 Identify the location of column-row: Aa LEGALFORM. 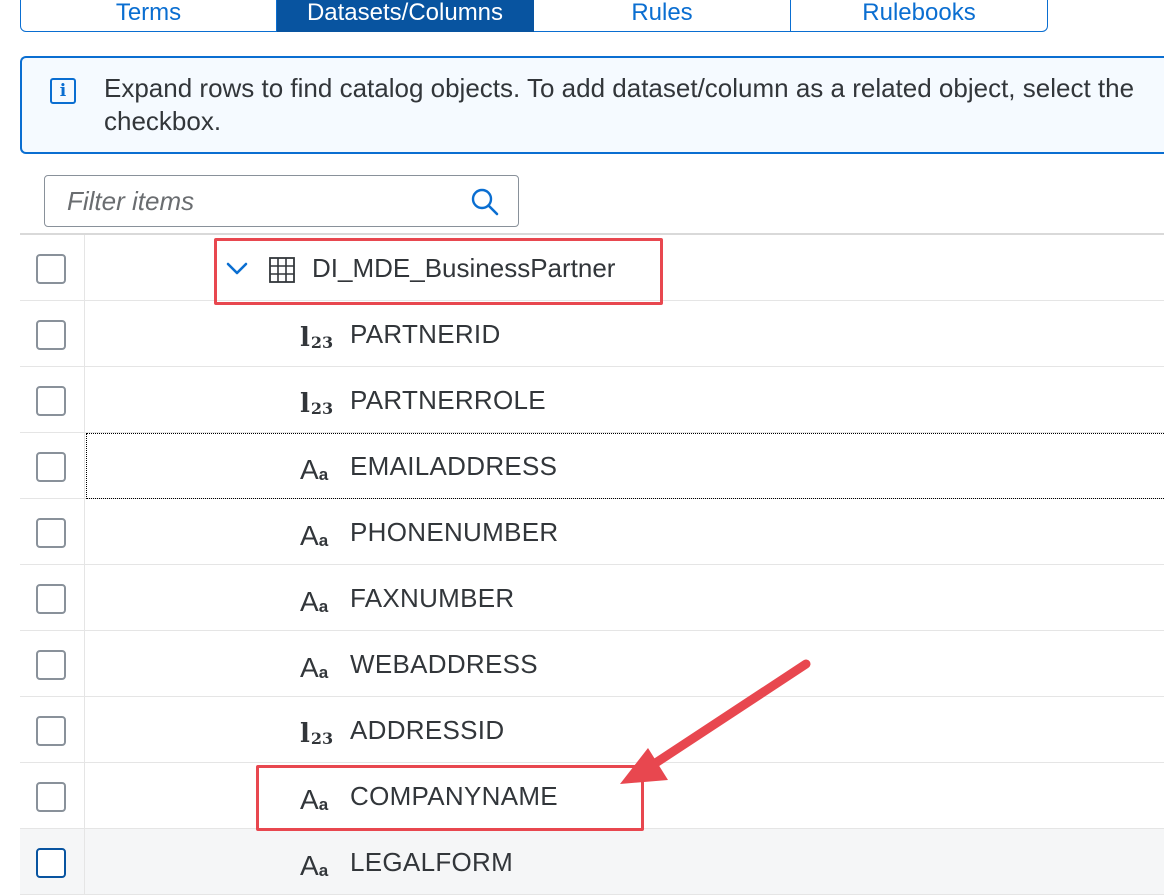
(592, 862).